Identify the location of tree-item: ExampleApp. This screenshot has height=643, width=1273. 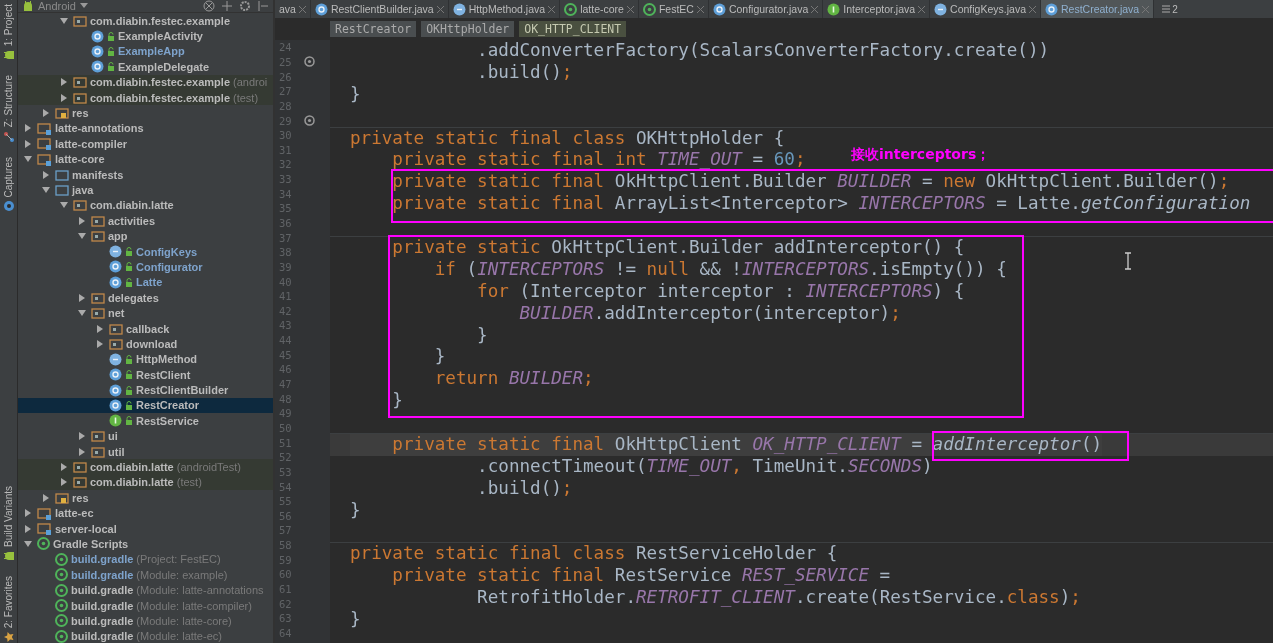
(145, 51).